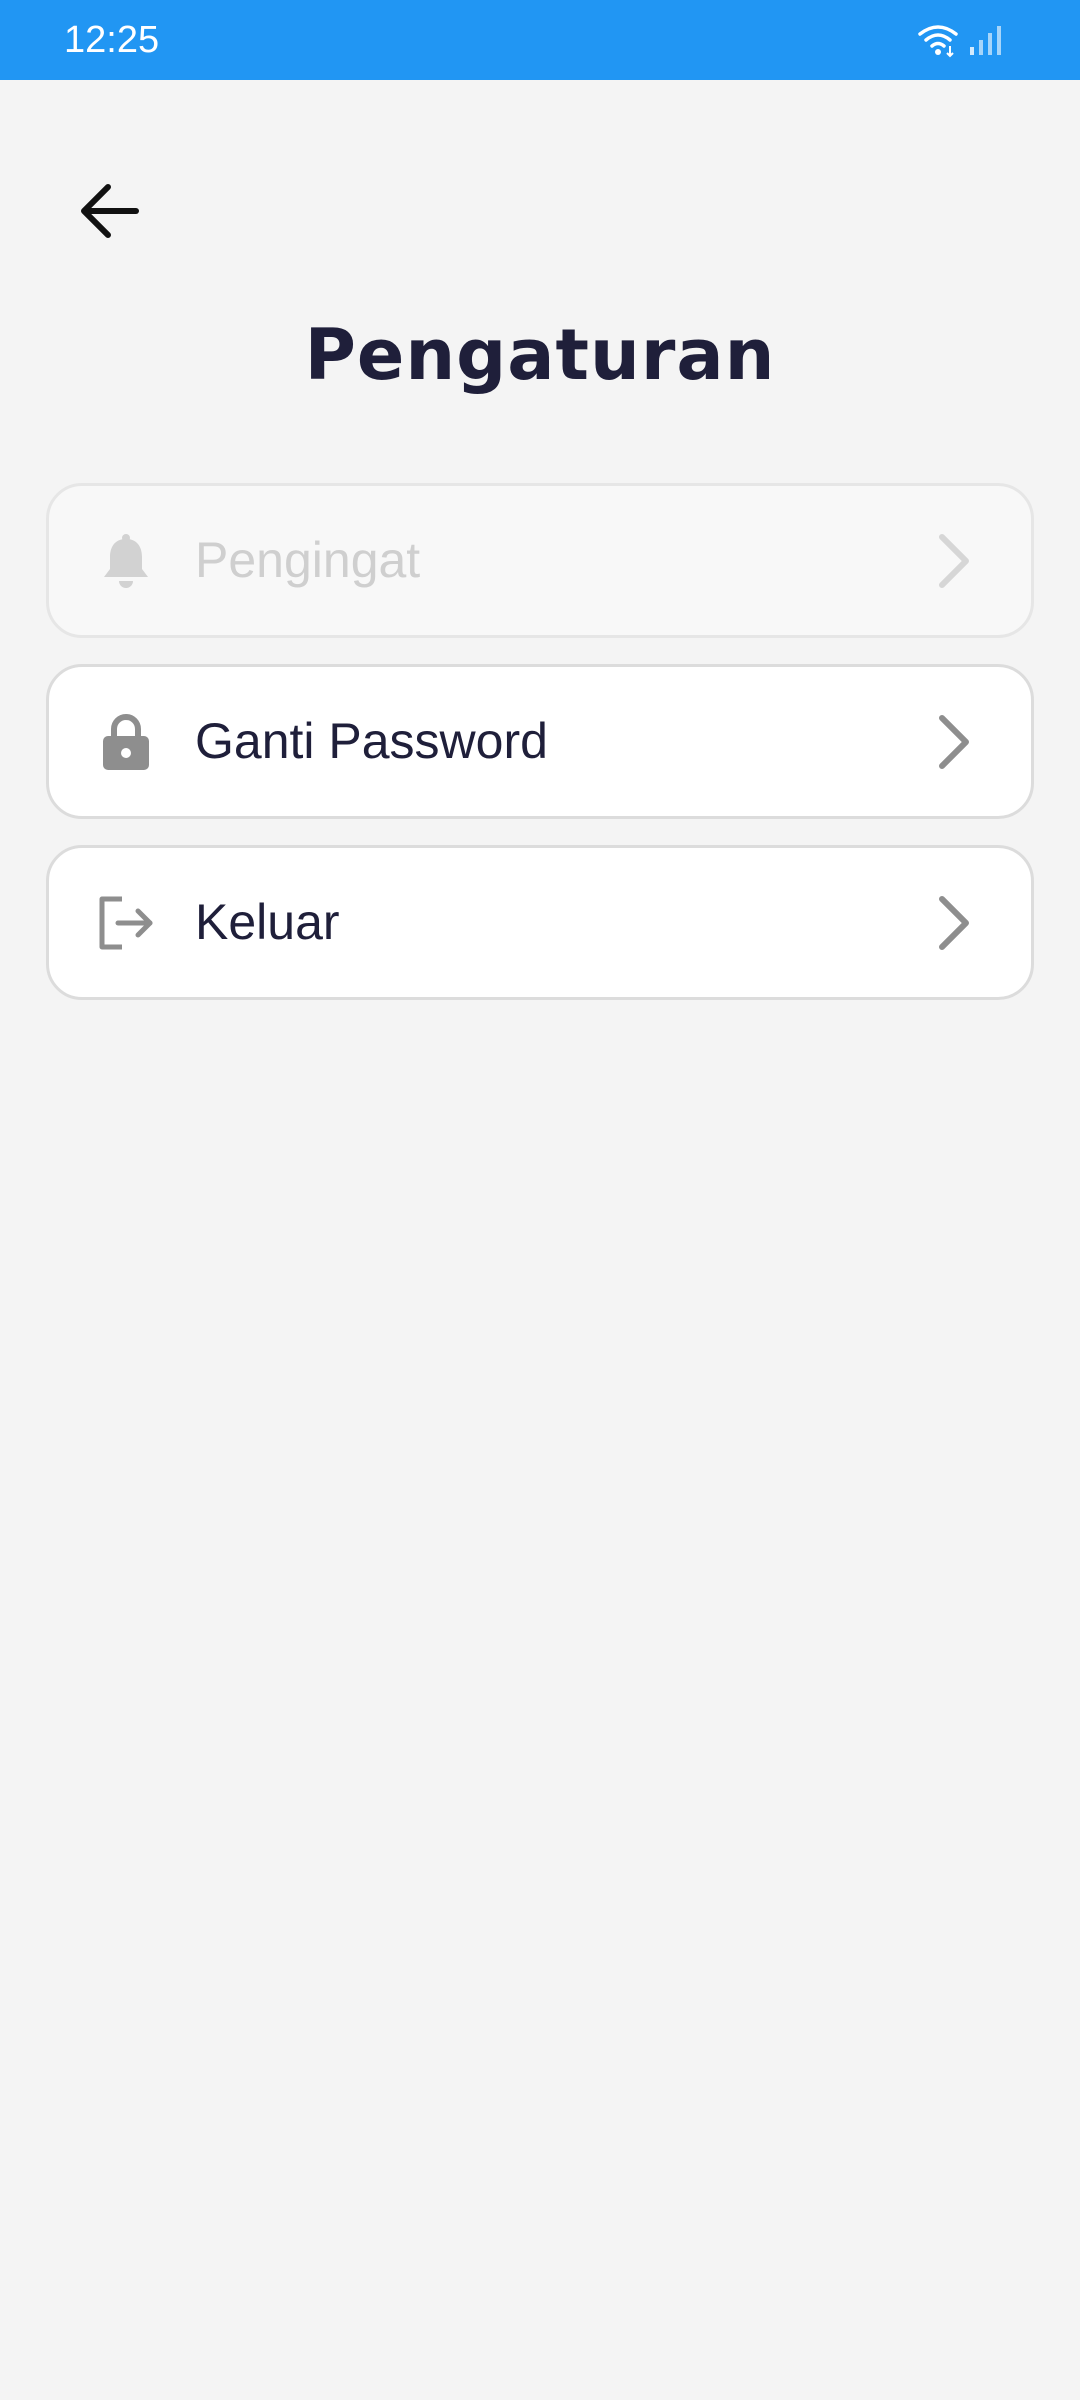 This screenshot has width=1080, height=2400. Describe the element at coordinates (540, 355) in the screenshot. I see `page-title: Pengaturan` at that location.